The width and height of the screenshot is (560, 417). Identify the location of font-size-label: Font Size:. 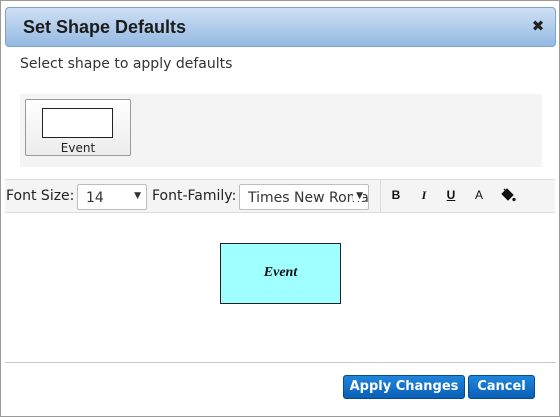
(40, 196).